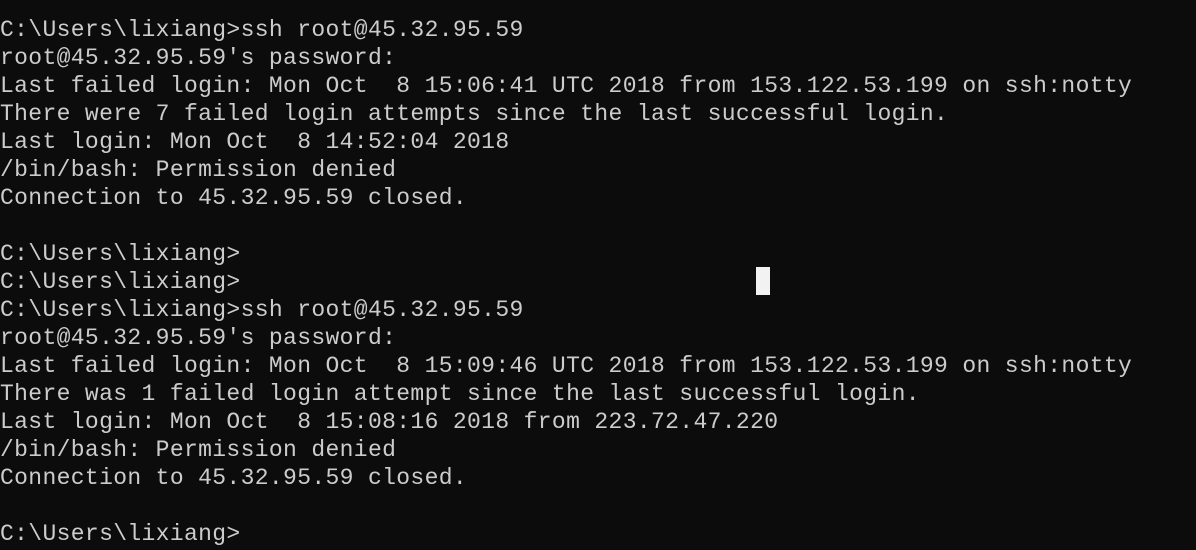 This screenshot has height=550, width=1196. Describe the element at coordinates (234, 198) in the screenshot. I see `terminal-line-7: Connection to 45.32.95.59 closed.` at that location.